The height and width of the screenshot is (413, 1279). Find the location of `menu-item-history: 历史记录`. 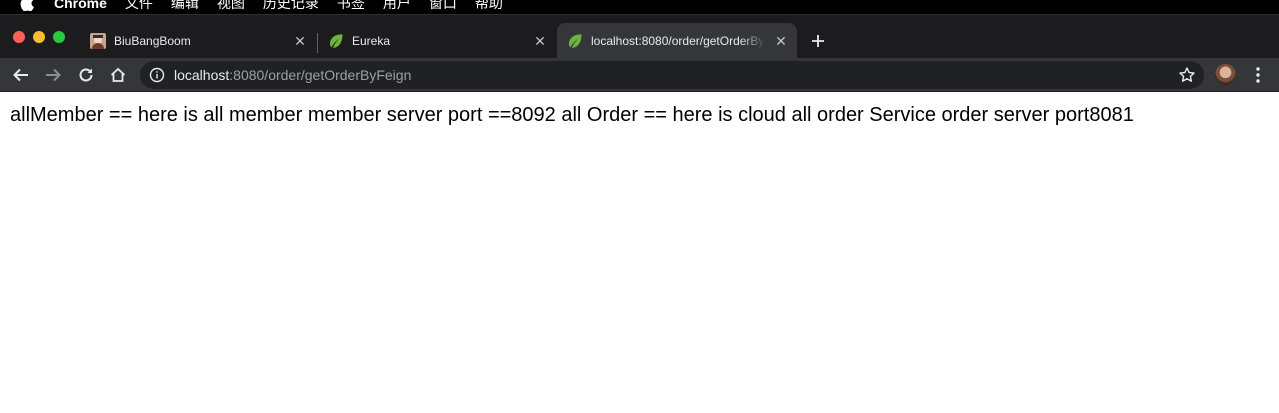

menu-item-history: 历史记录 is located at coordinates (291, 6).